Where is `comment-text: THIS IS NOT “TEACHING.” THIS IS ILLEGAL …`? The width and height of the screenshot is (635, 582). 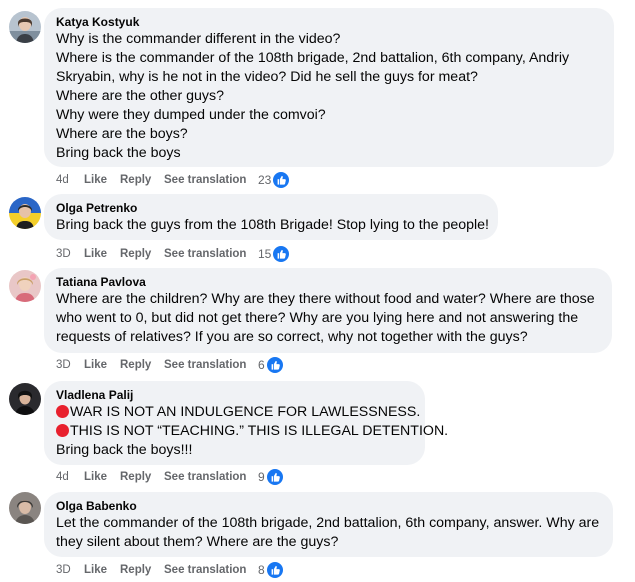
comment-text: THIS IS NOT “TEACHING.” THIS IS ILLEGAL … is located at coordinates (259, 431).